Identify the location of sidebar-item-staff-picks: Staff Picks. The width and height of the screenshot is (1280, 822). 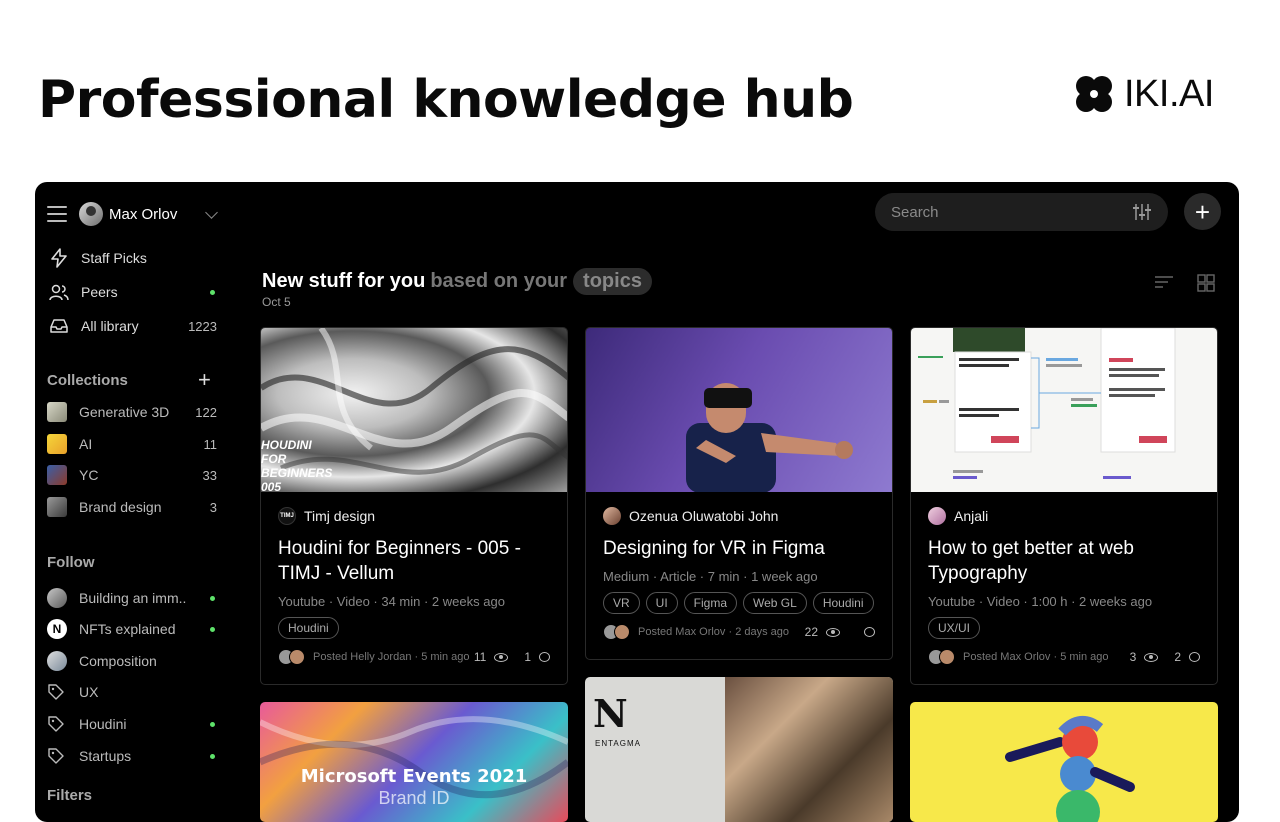
(133, 258).